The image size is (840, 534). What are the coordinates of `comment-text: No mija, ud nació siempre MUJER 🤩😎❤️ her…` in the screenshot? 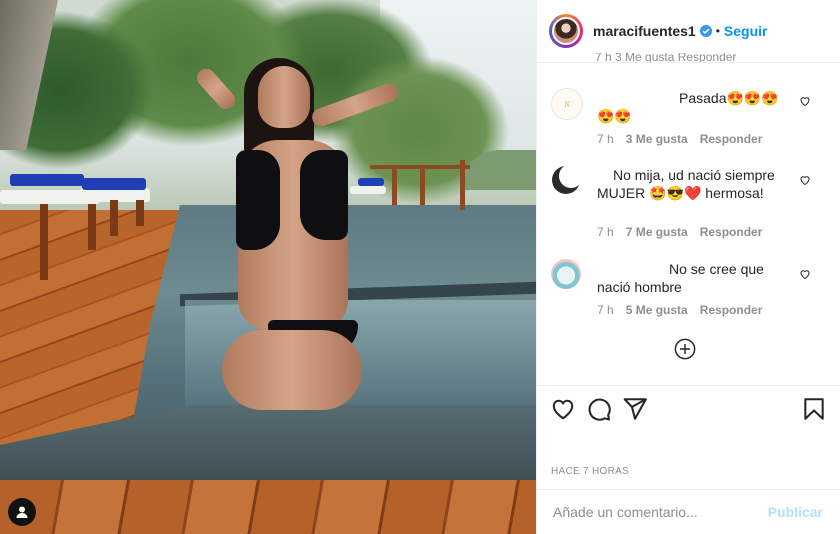 It's located at (695, 184).